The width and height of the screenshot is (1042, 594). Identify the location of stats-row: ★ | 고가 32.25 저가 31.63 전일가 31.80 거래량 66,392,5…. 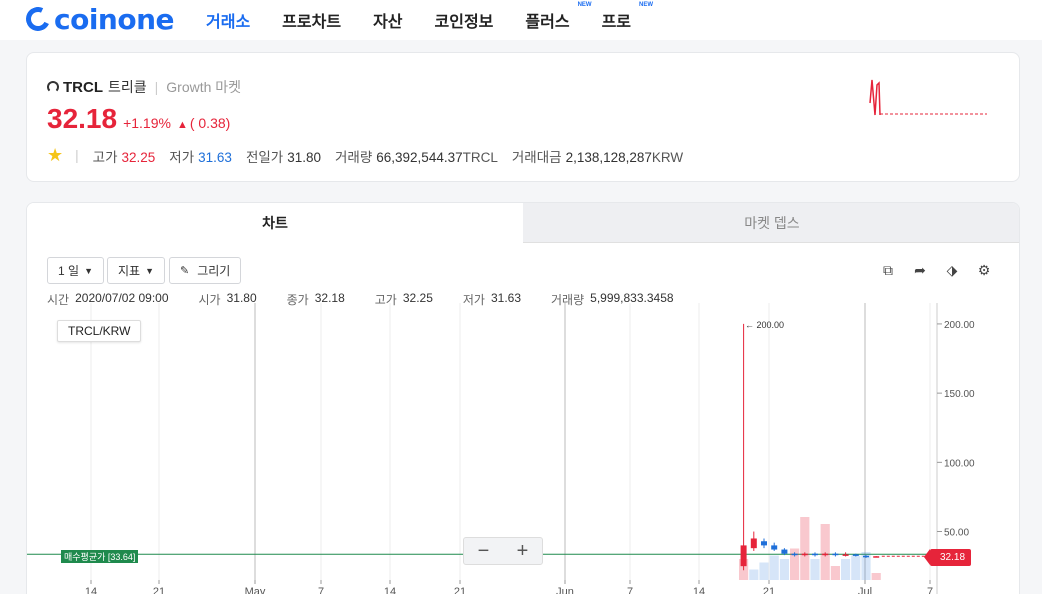
(372, 155).